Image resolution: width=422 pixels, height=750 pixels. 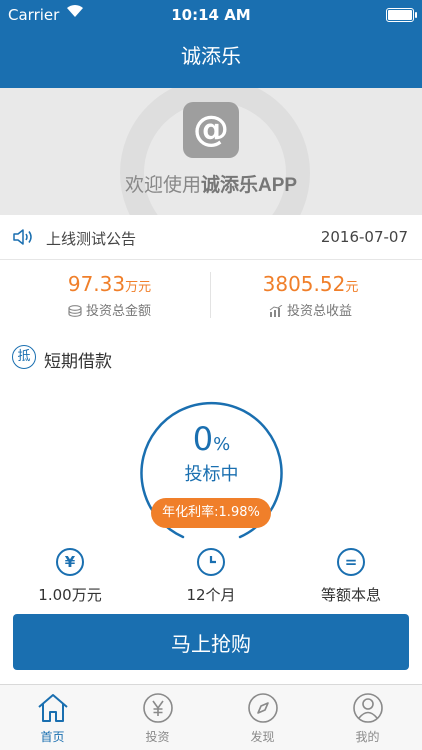 What do you see at coordinates (24, 357) in the screenshot?
I see `product-badge: 抵` at bounding box center [24, 357].